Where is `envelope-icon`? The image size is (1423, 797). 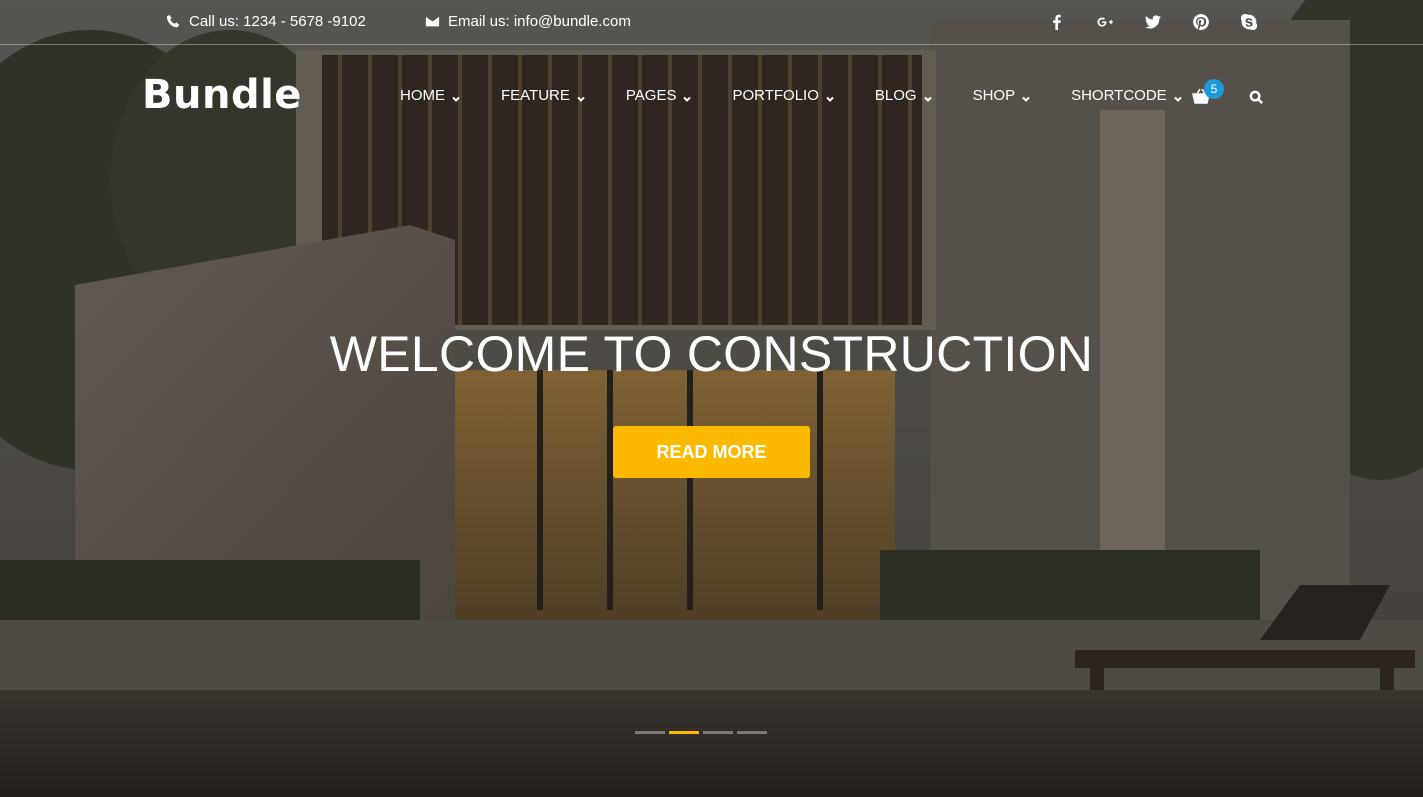
envelope-icon is located at coordinates (432, 21).